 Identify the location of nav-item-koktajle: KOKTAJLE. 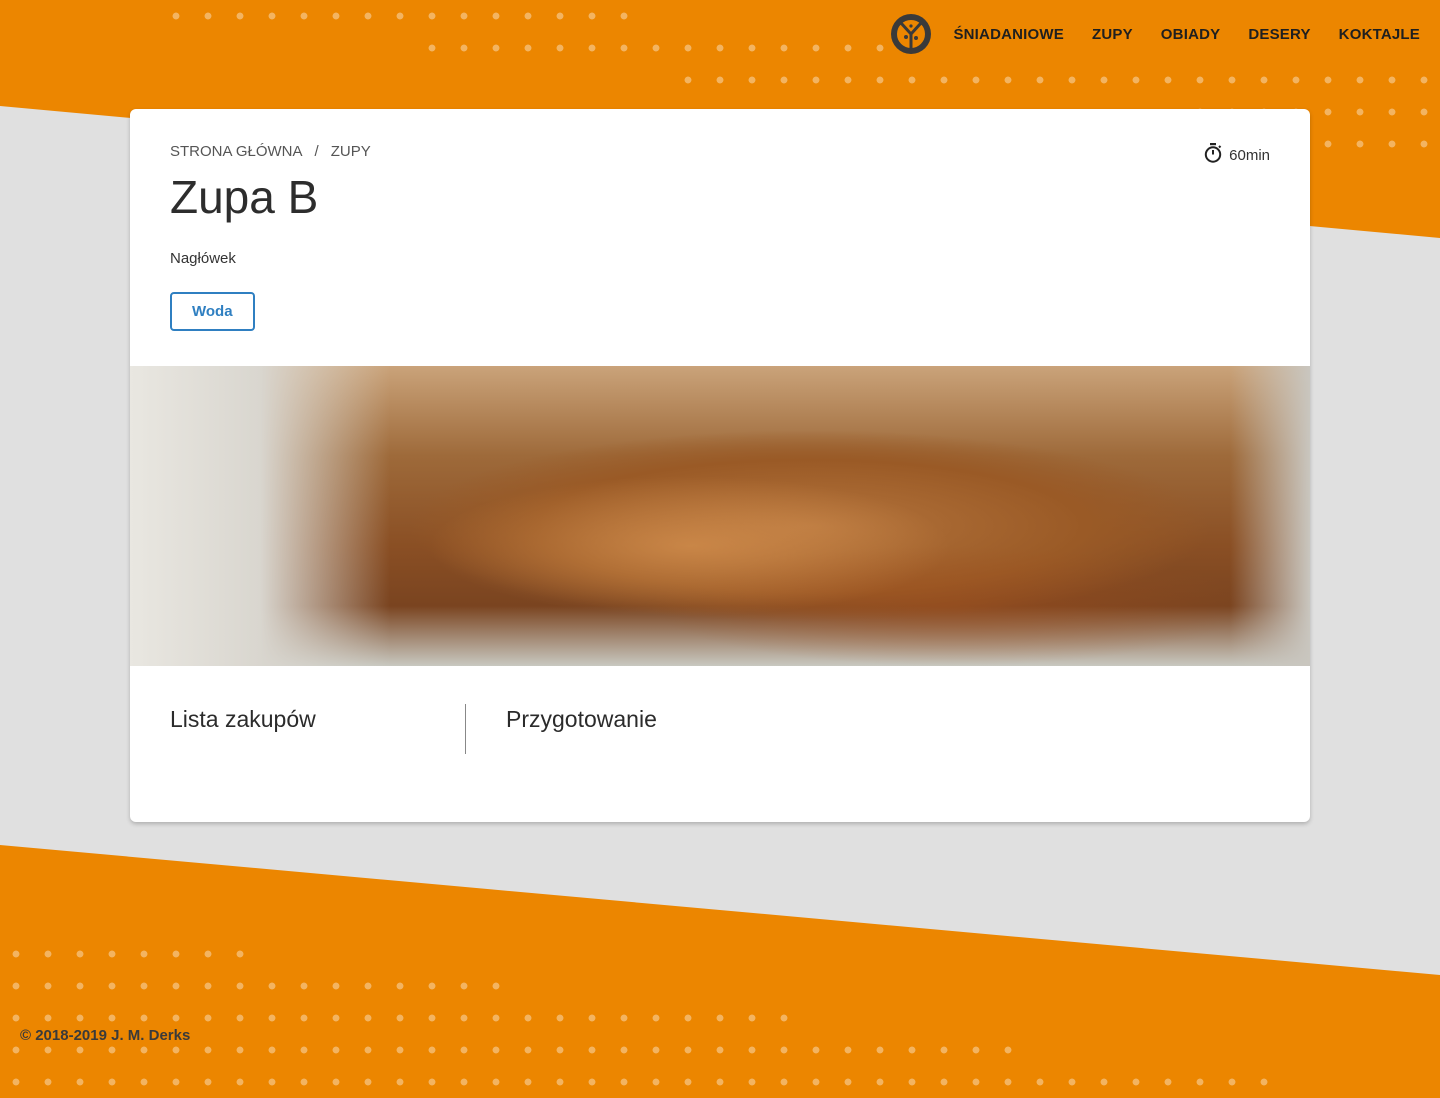
(1379, 34).